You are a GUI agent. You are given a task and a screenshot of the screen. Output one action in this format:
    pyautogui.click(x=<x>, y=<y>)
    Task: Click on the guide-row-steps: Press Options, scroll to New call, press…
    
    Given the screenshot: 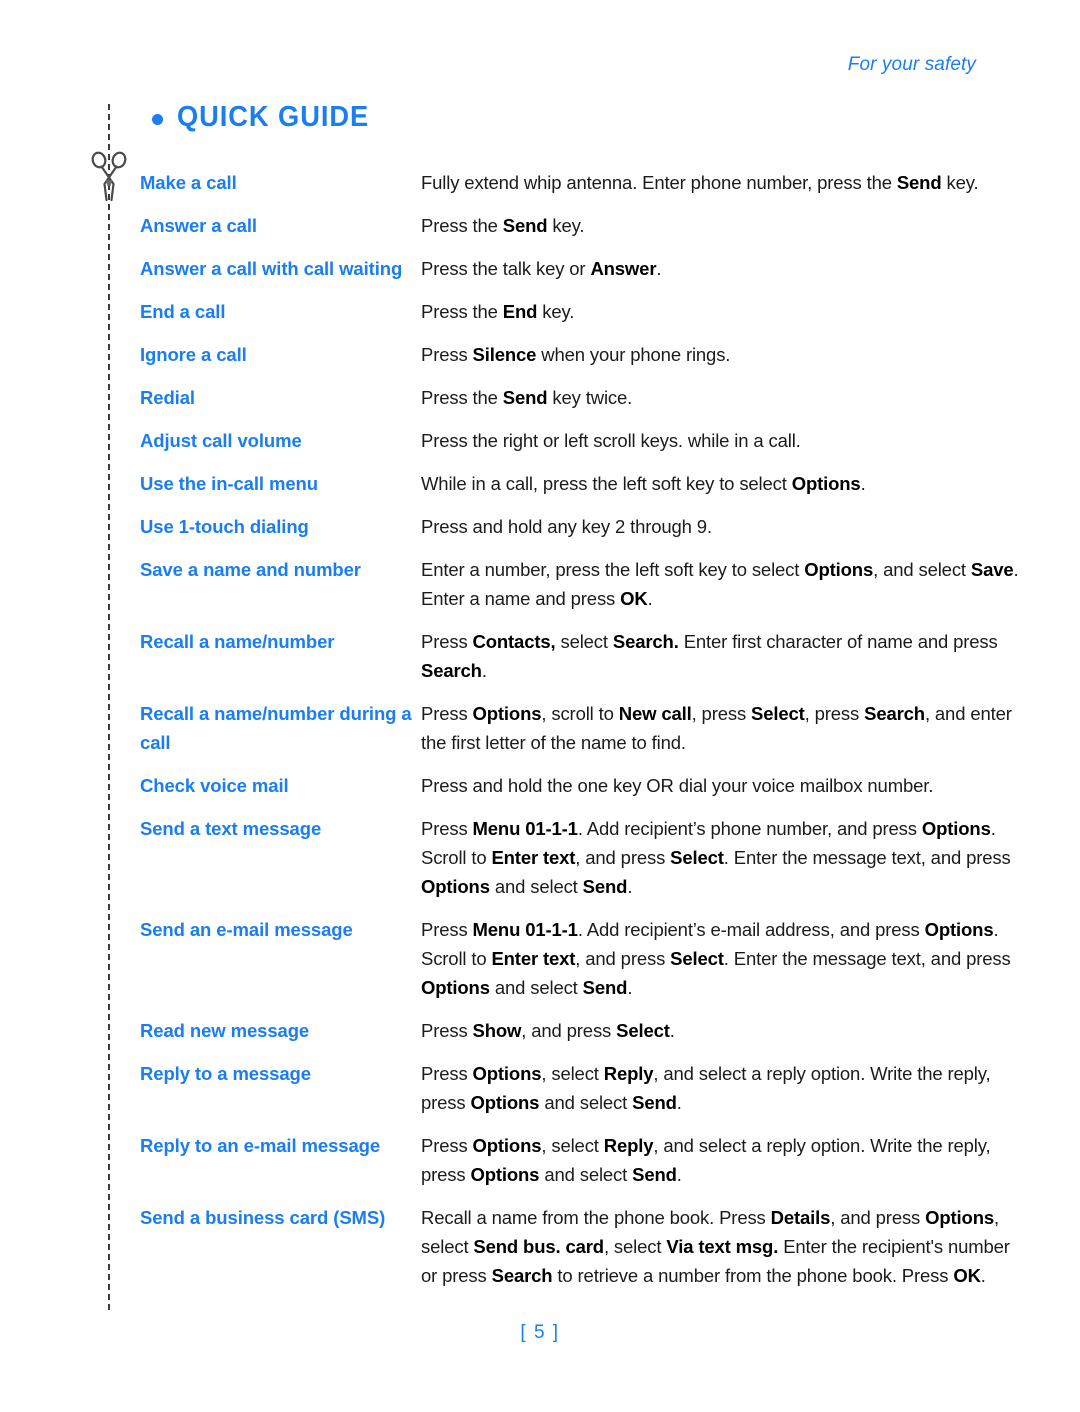 What is the action you would take?
    pyautogui.click(x=716, y=728)
    